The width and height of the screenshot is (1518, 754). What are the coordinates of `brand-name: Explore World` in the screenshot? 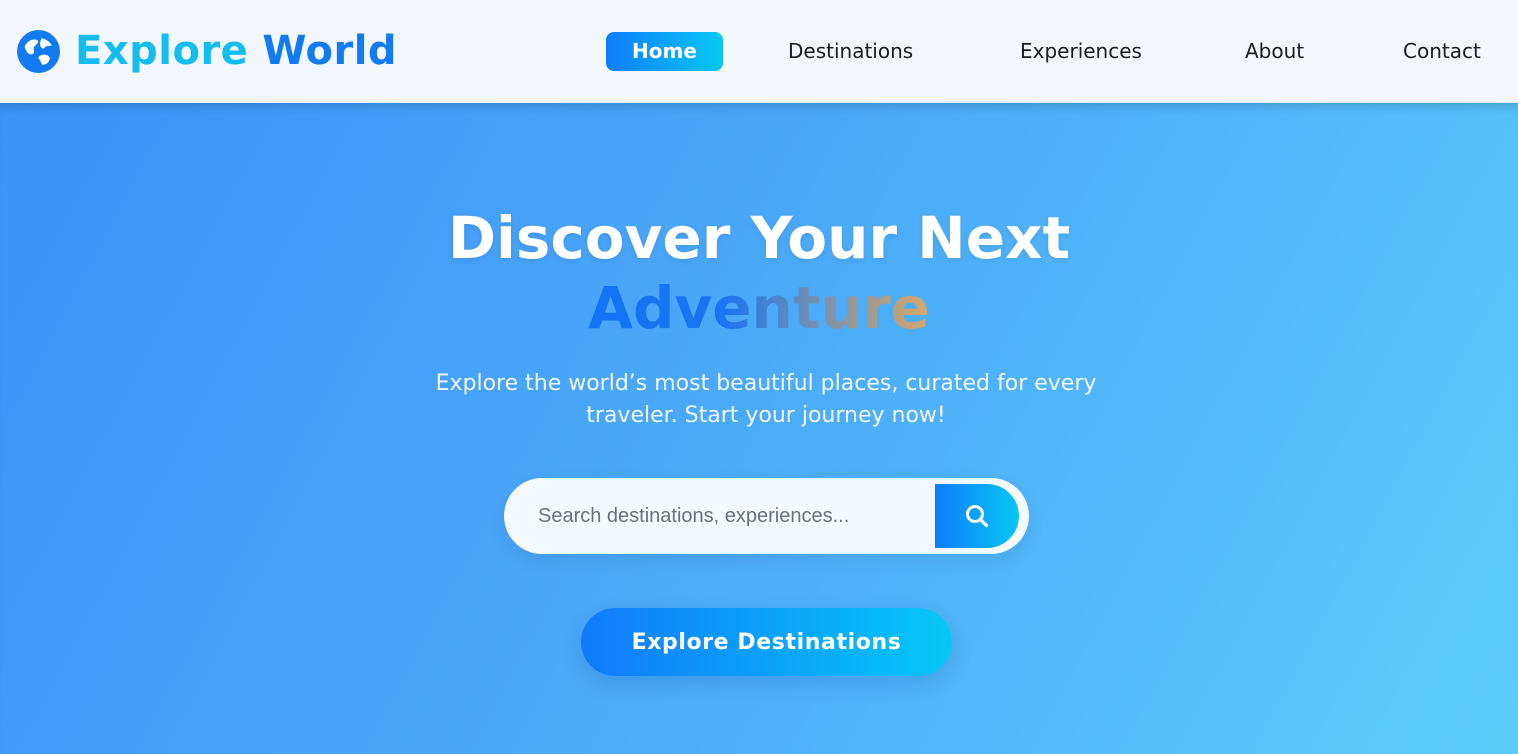 It's located at (236, 51).